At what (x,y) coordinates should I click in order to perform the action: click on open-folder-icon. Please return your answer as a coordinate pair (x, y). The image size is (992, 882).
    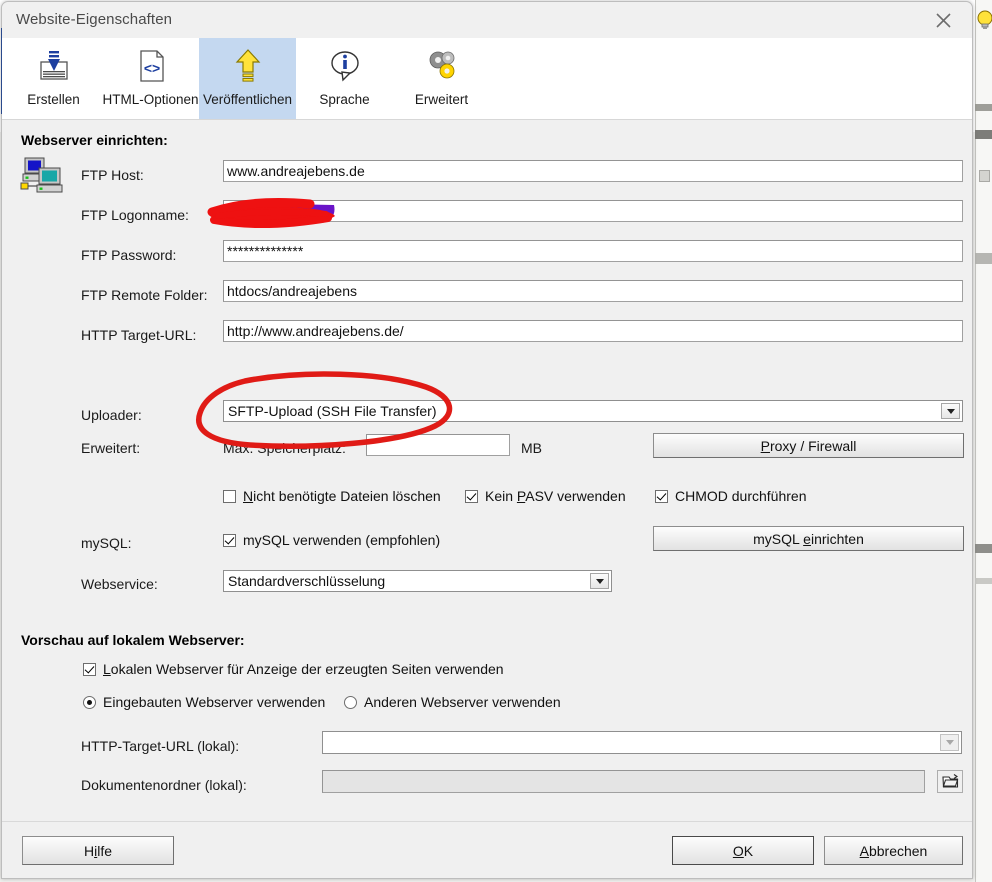
    Looking at the image, I should click on (949, 781).